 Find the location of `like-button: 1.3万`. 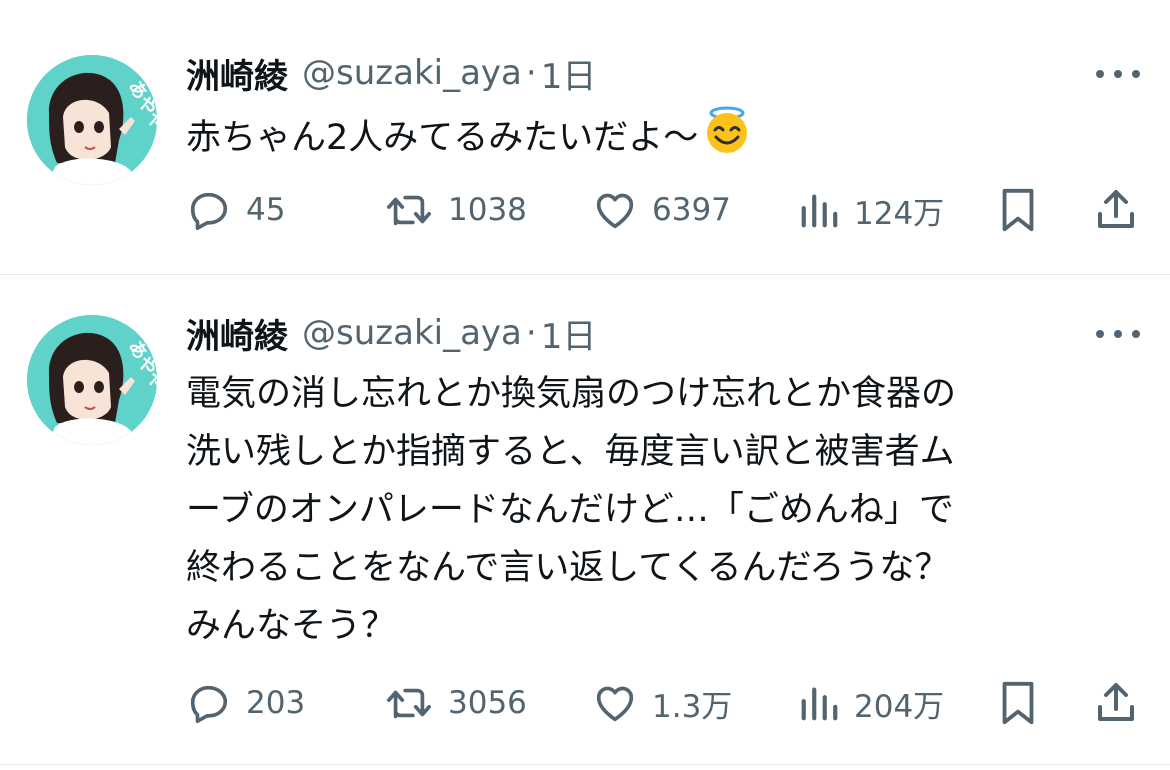

like-button: 1.3万 is located at coordinates (662, 703).